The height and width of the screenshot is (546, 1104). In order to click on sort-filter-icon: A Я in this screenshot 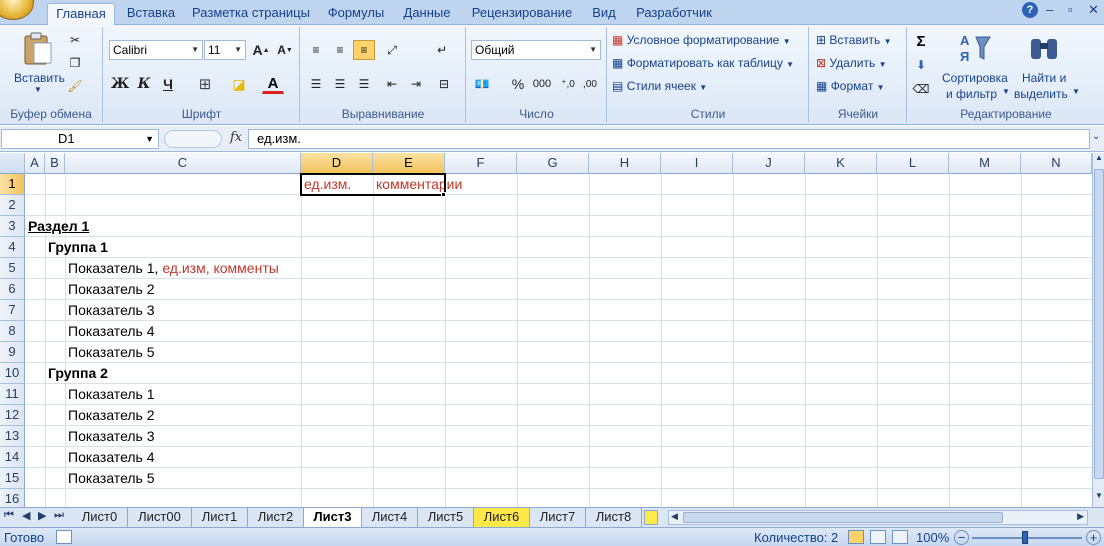, I will do `click(975, 48)`.